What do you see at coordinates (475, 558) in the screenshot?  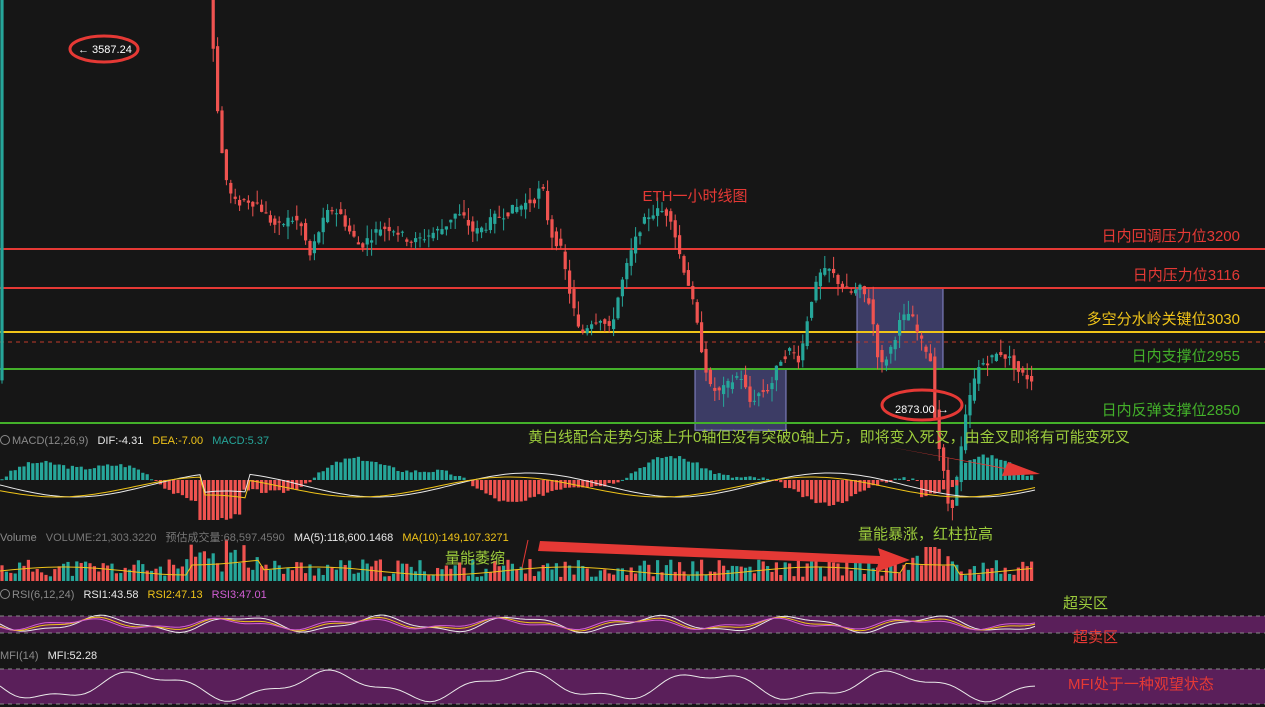 I see `volume-shrink-label: 量能萎缩` at bounding box center [475, 558].